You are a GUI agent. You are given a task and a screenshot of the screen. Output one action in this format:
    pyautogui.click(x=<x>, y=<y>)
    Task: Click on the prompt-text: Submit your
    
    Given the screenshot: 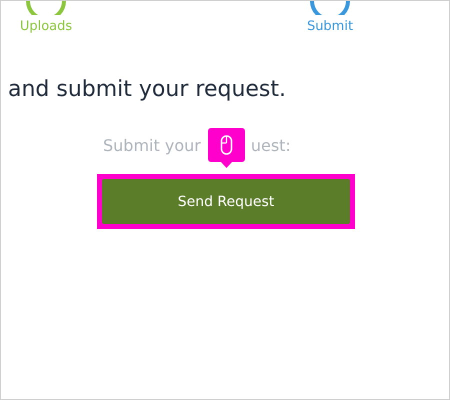 What is the action you would take?
    pyautogui.click(x=152, y=146)
    